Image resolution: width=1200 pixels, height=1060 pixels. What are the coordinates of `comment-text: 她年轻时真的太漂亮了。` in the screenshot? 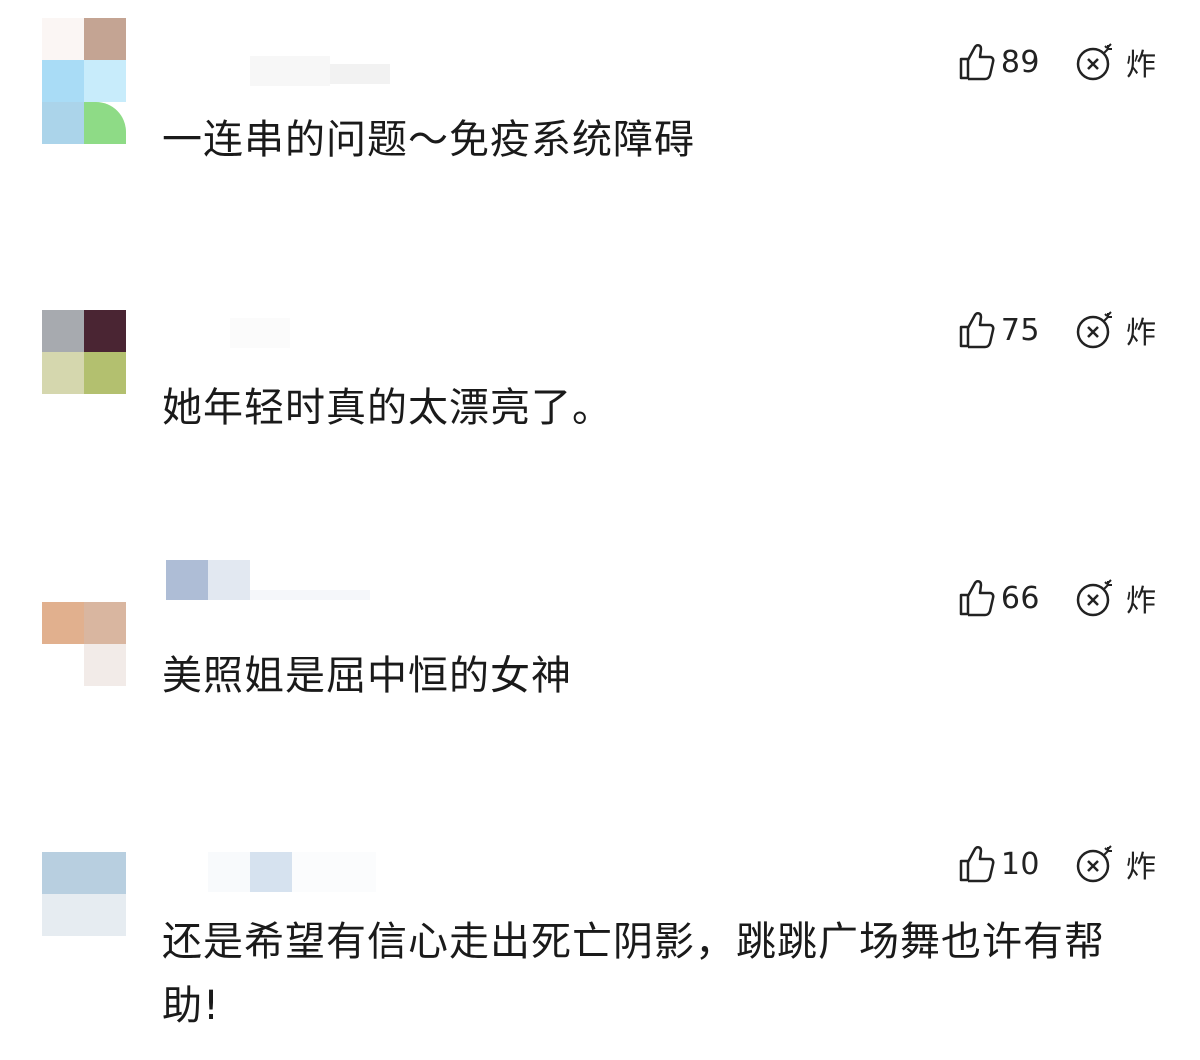 It's located at (387, 408).